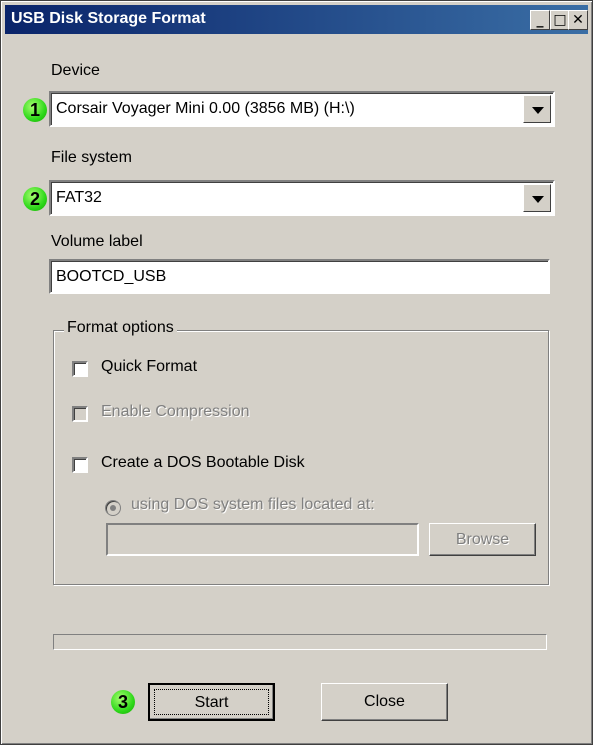  I want to click on close-icon: ✕, so click(578, 20).